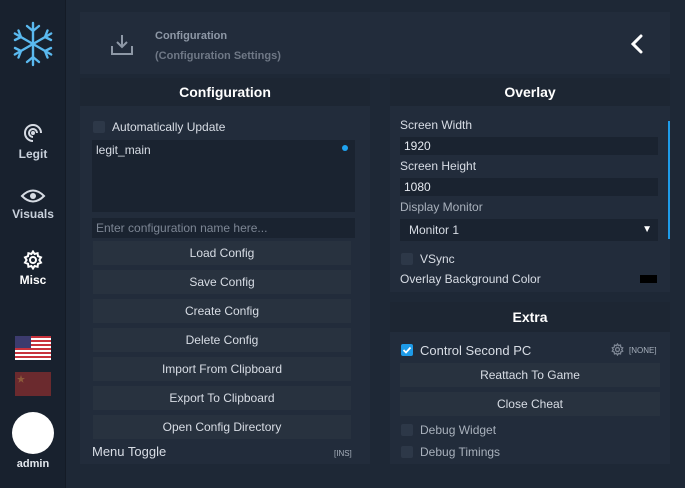 The height and width of the screenshot is (488, 685). What do you see at coordinates (169, 127) in the screenshot?
I see `auto-update-label: Automatically Update` at bounding box center [169, 127].